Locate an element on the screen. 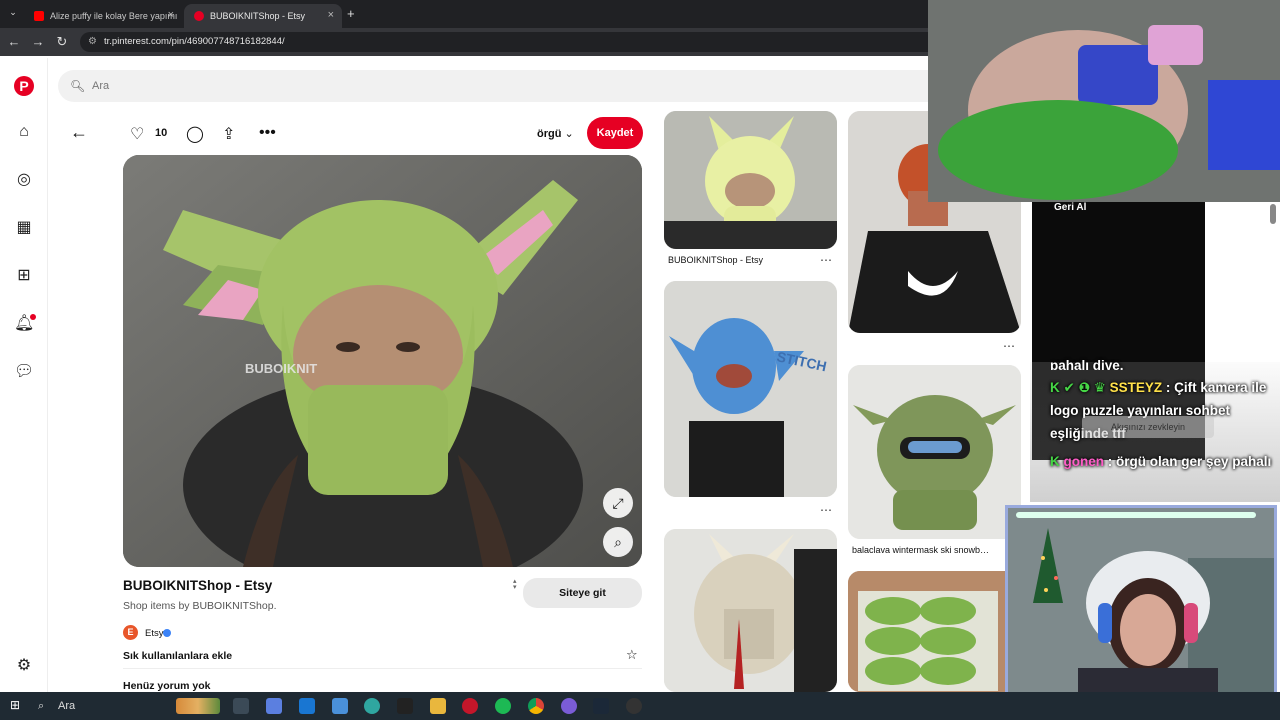  add-to-favorites-label: Sık kullanılanlara ekle is located at coordinates (178, 656).